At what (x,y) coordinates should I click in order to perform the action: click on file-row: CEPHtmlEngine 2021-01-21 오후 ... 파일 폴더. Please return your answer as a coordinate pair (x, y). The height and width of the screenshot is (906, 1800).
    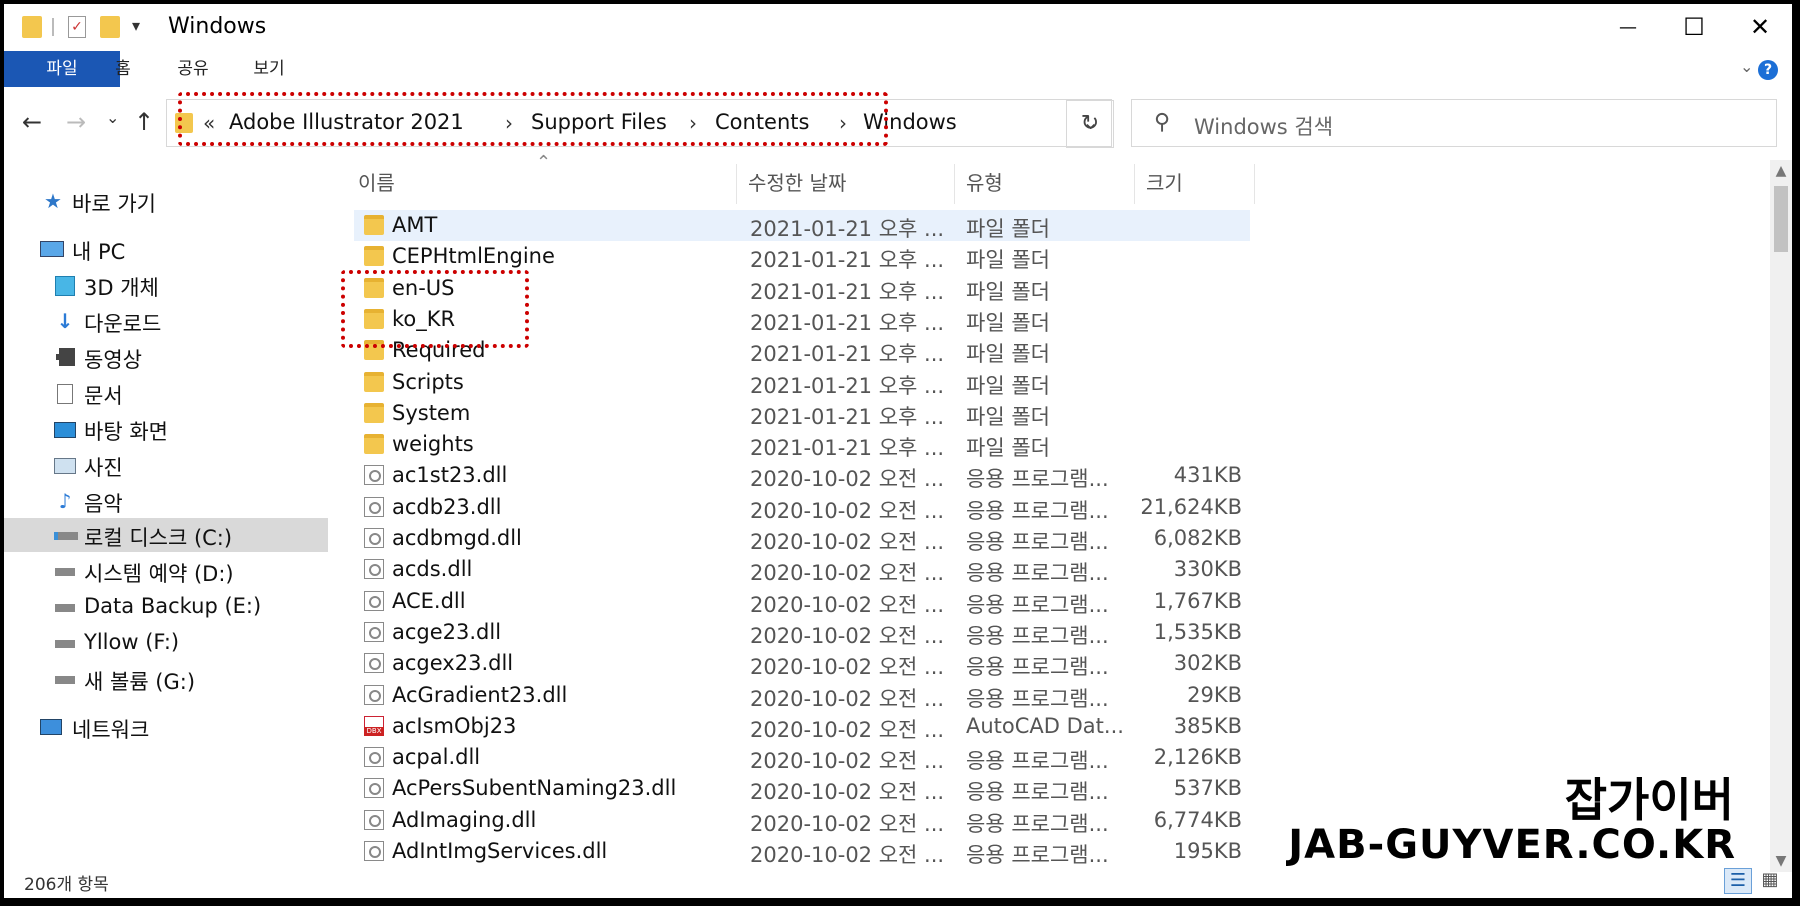
    Looking at the image, I should click on (802, 256).